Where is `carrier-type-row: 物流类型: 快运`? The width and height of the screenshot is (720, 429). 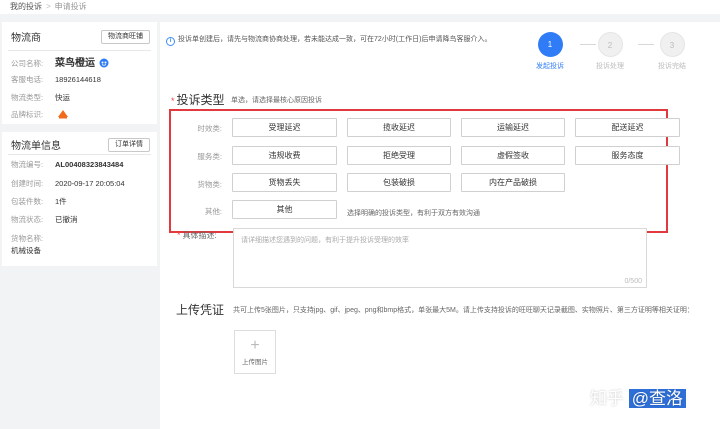 carrier-type-row: 物流类型: 快运 is located at coordinates (40, 97).